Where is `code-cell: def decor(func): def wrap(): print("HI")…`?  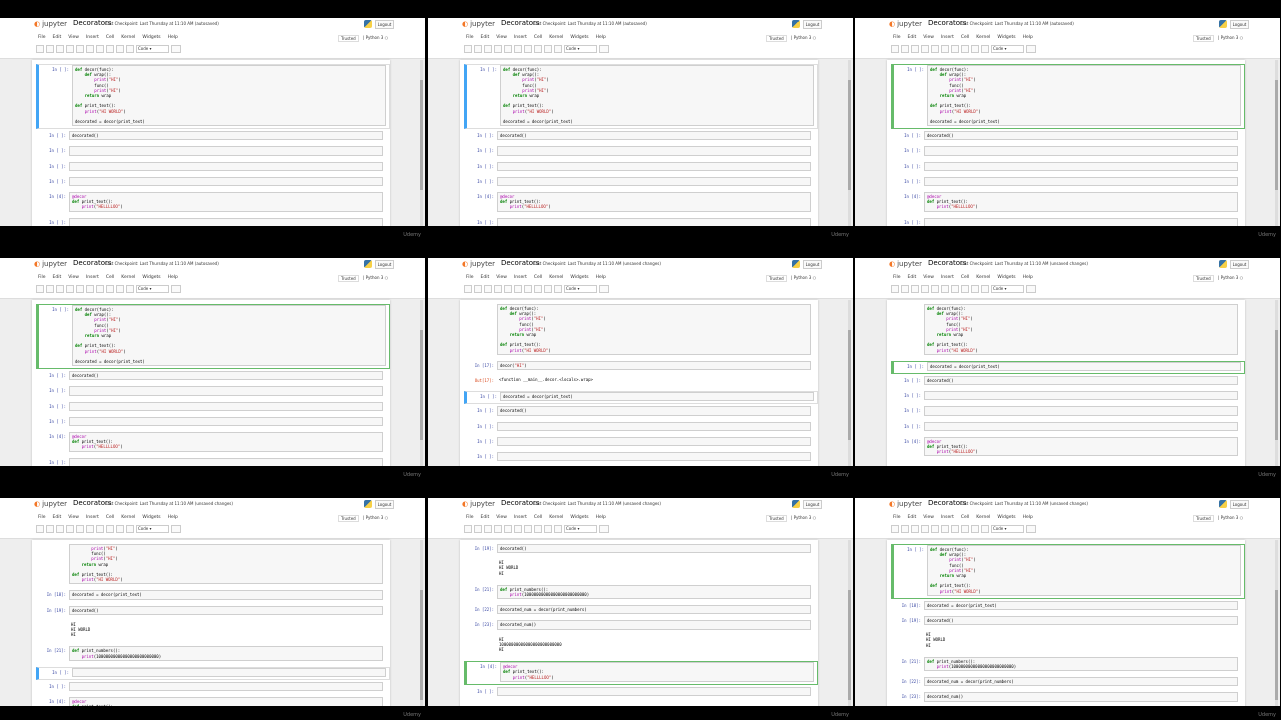 code-cell: def decor(func): def wrap(): print("HI")… is located at coordinates (1066, 330).